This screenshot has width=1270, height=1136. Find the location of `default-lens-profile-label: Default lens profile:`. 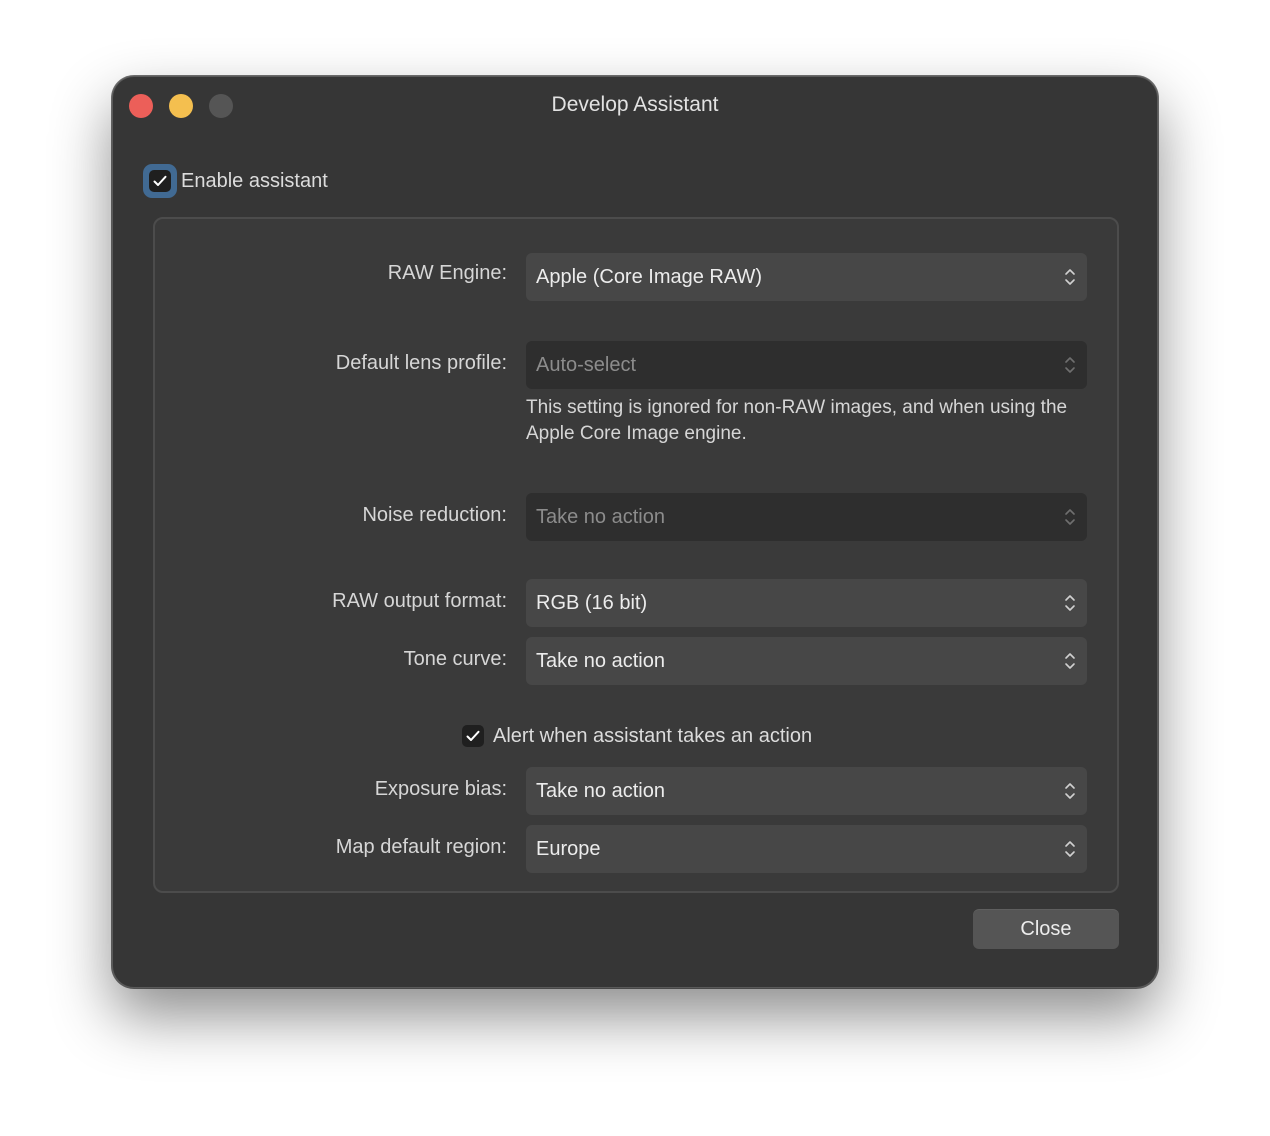

default-lens-profile-label: Default lens profile: is located at coordinates (421, 363).